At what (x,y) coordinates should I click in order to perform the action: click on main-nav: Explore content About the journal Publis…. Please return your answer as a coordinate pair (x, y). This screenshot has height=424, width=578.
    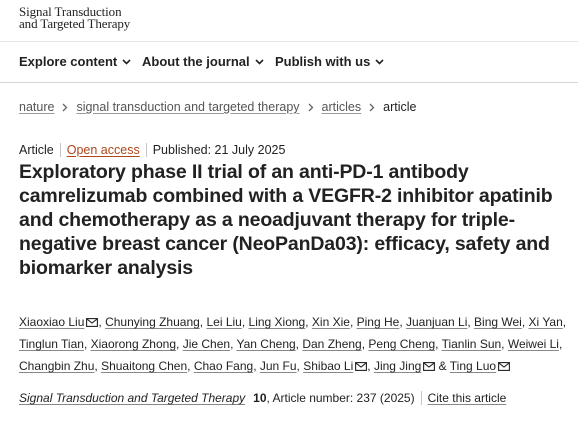
    Looking at the image, I should click on (289, 62).